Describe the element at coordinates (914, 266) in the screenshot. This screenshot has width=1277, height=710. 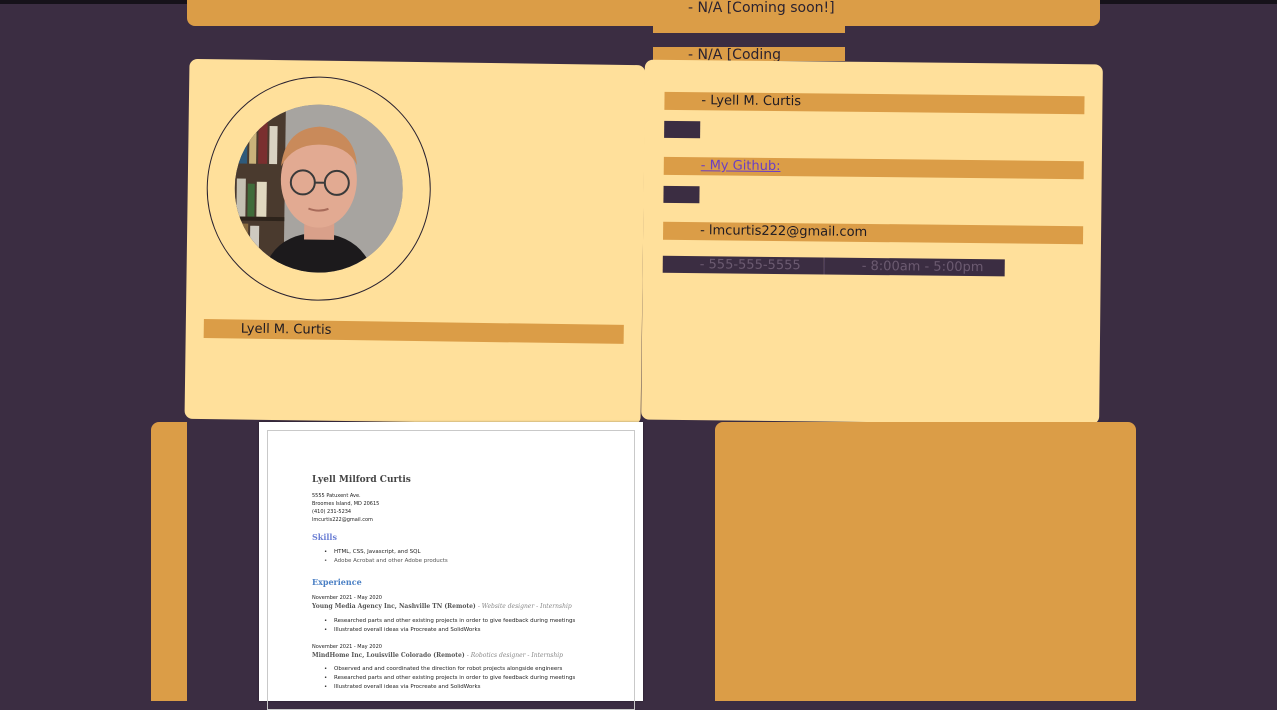
I see `contact-hours: - 8:00am - 5:00pm` at that location.